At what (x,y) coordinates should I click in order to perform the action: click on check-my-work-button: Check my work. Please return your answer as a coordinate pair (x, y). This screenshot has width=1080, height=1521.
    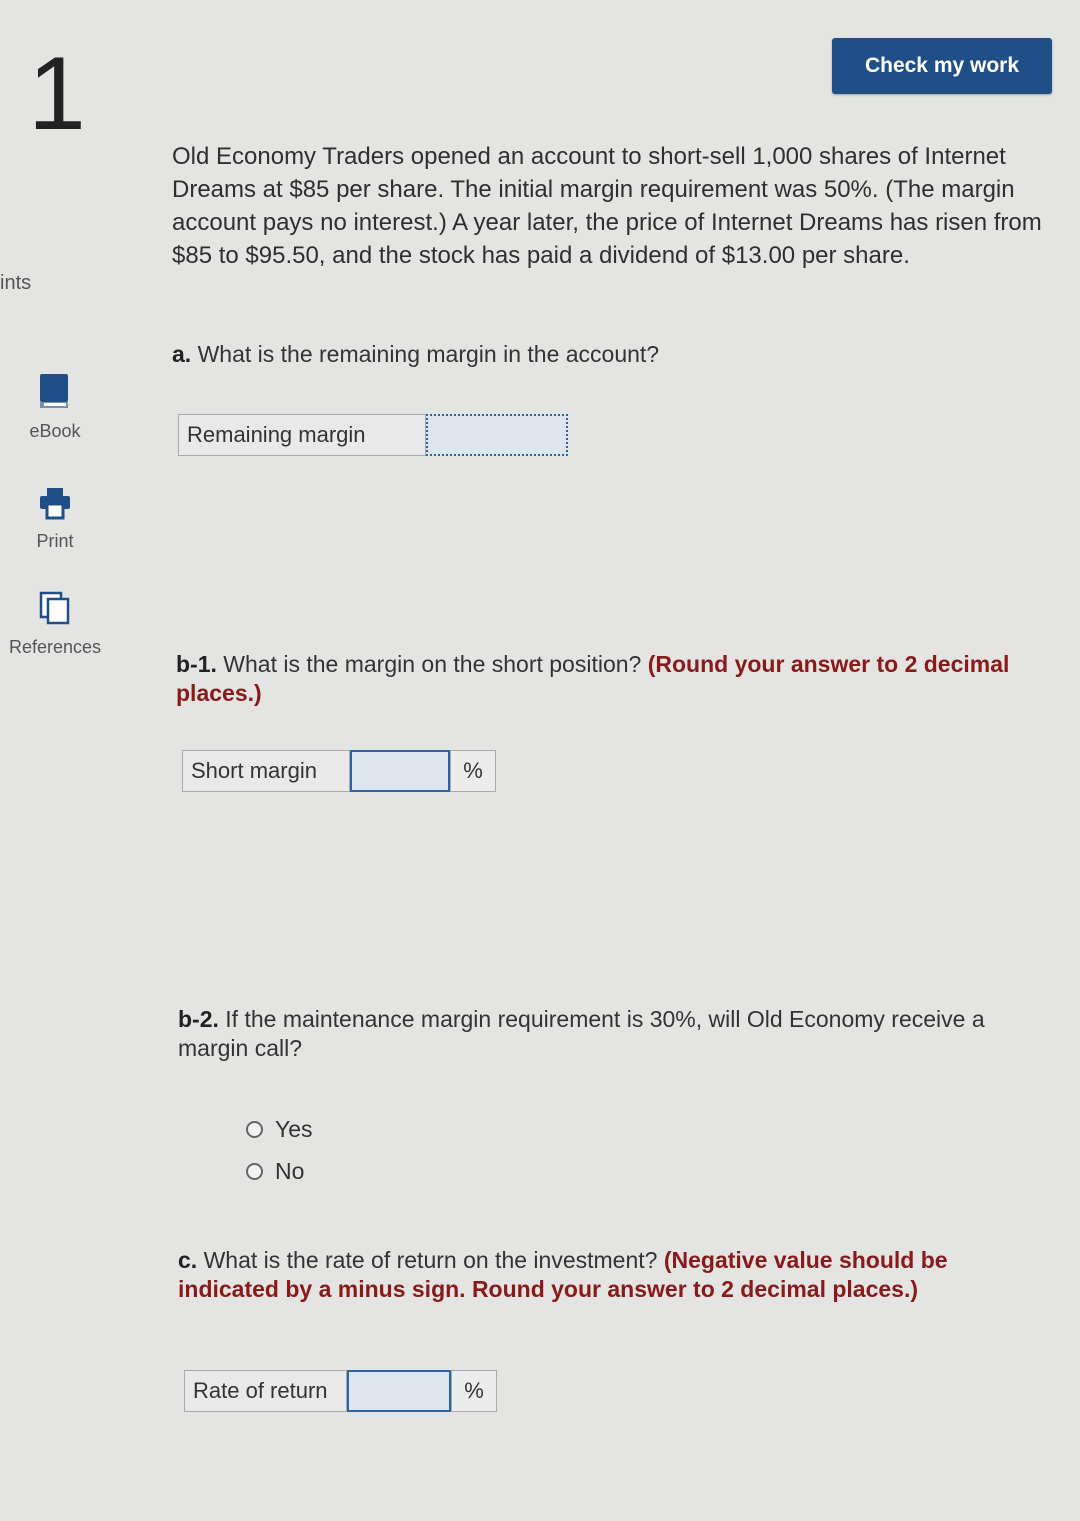
    Looking at the image, I should click on (942, 66).